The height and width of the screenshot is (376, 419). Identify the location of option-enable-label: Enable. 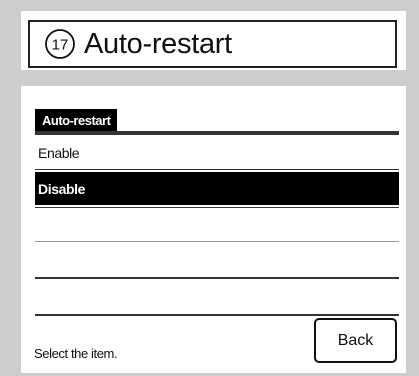
(59, 152).